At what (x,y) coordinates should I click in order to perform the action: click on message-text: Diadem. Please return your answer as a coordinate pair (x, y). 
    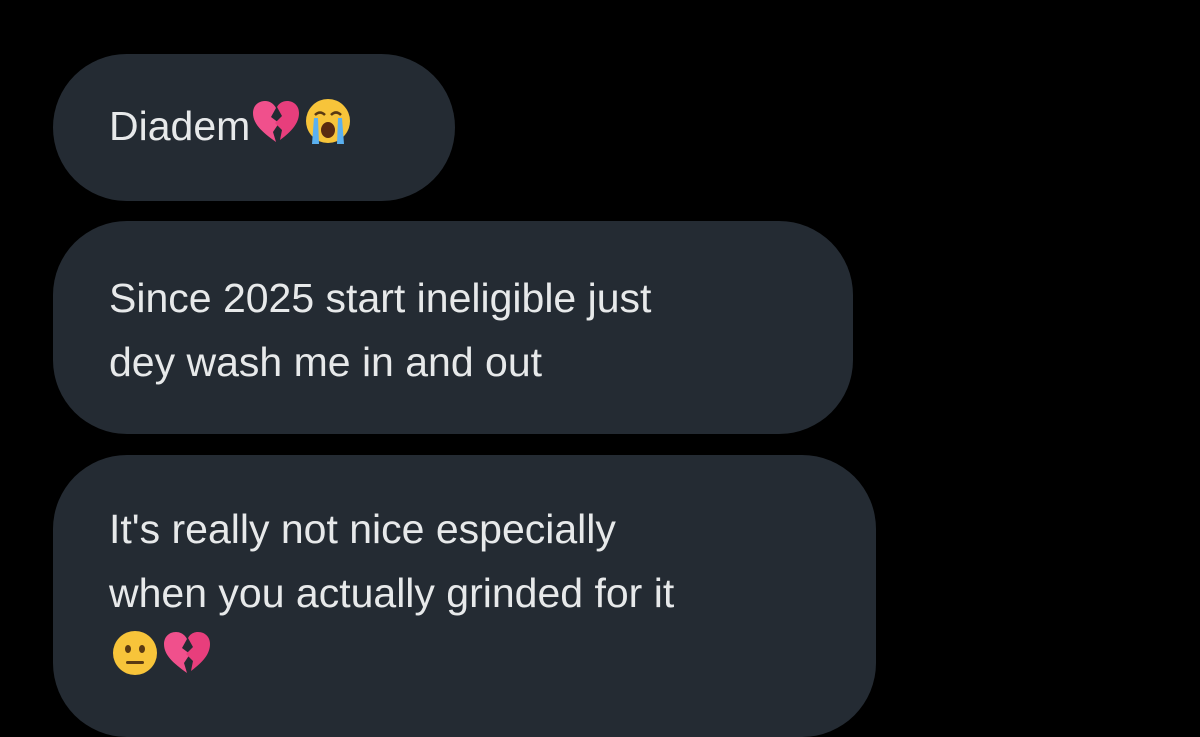
    Looking at the image, I should click on (180, 126).